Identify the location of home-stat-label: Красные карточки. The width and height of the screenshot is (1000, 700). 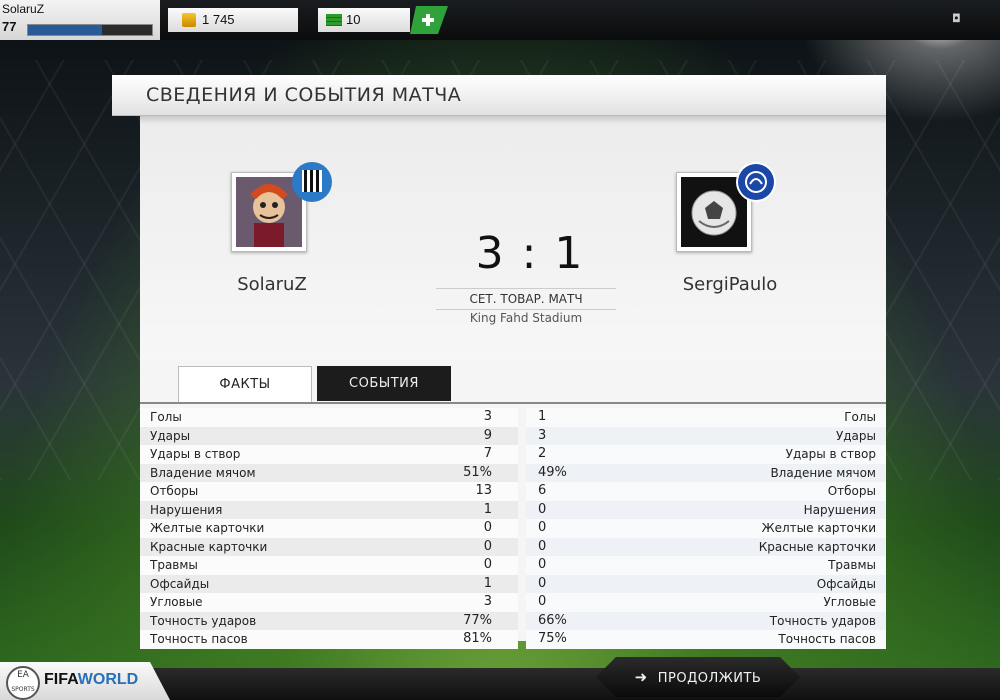
(209, 546).